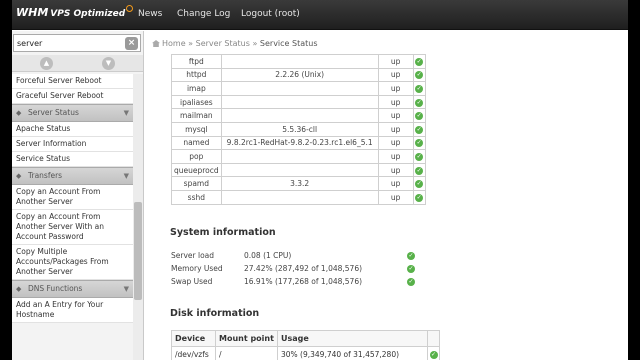 The height and width of the screenshot is (360, 640). I want to click on sidebar-section-header: ◆ Server Status ▼, so click(72, 113).